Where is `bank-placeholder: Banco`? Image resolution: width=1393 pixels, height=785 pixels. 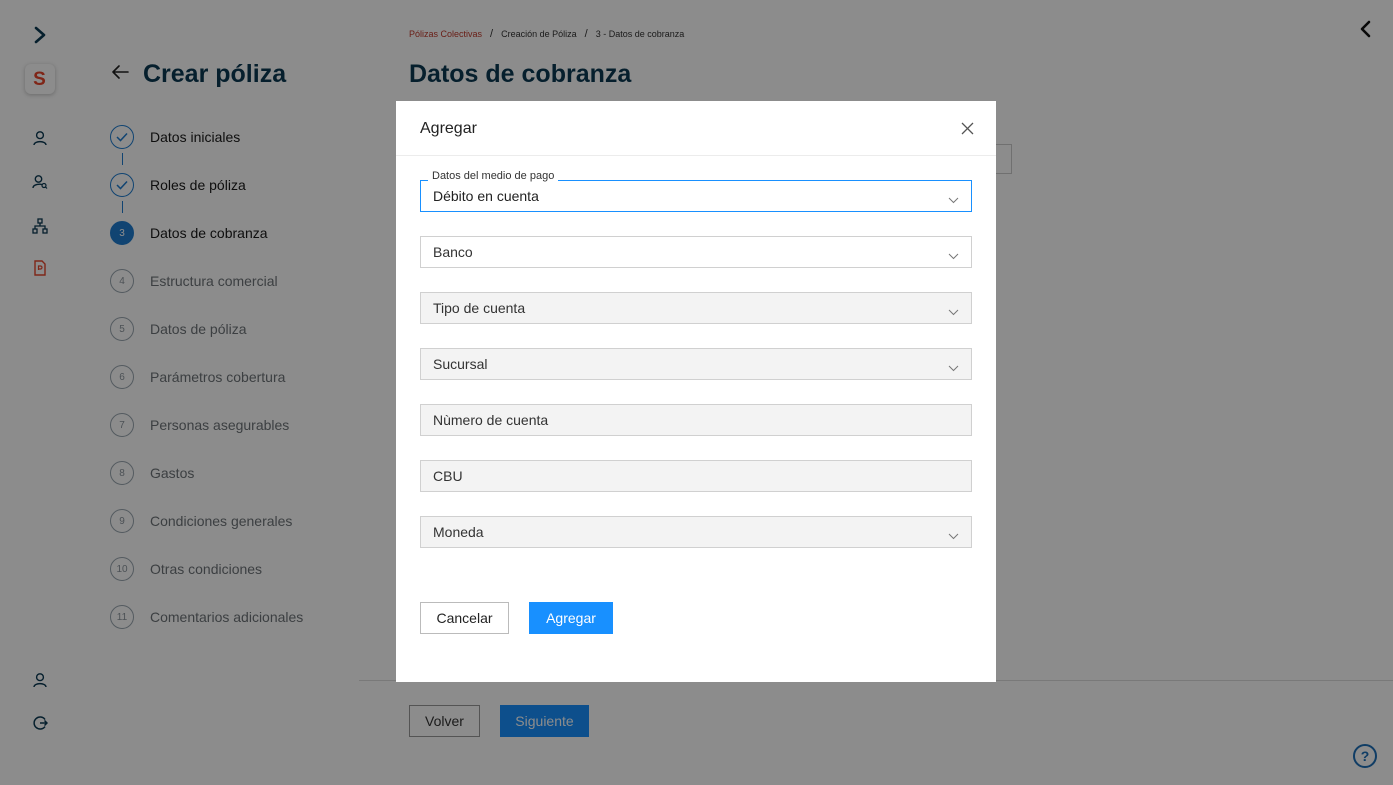 bank-placeholder: Banco is located at coordinates (453, 252).